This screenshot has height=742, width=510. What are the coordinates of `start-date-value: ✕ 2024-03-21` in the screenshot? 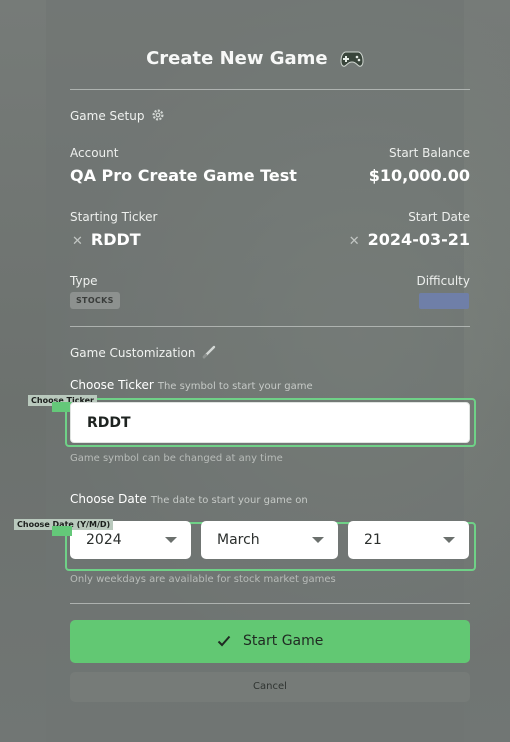 It's located at (409, 239).